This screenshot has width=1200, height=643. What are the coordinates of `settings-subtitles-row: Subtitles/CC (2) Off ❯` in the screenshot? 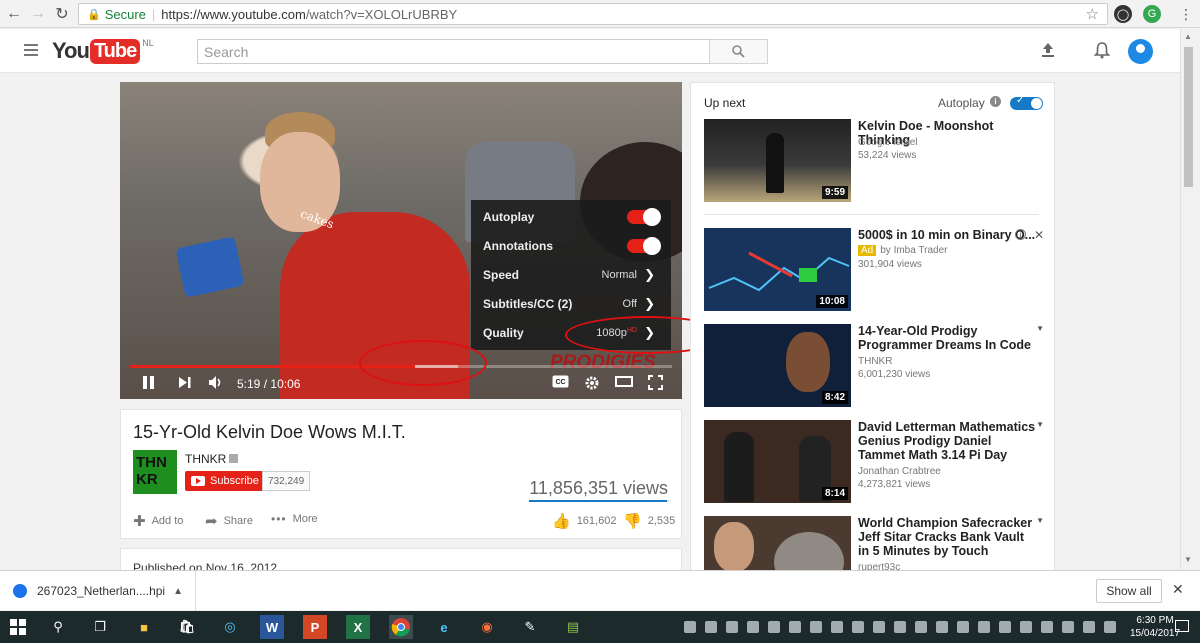 It's located at (571, 303).